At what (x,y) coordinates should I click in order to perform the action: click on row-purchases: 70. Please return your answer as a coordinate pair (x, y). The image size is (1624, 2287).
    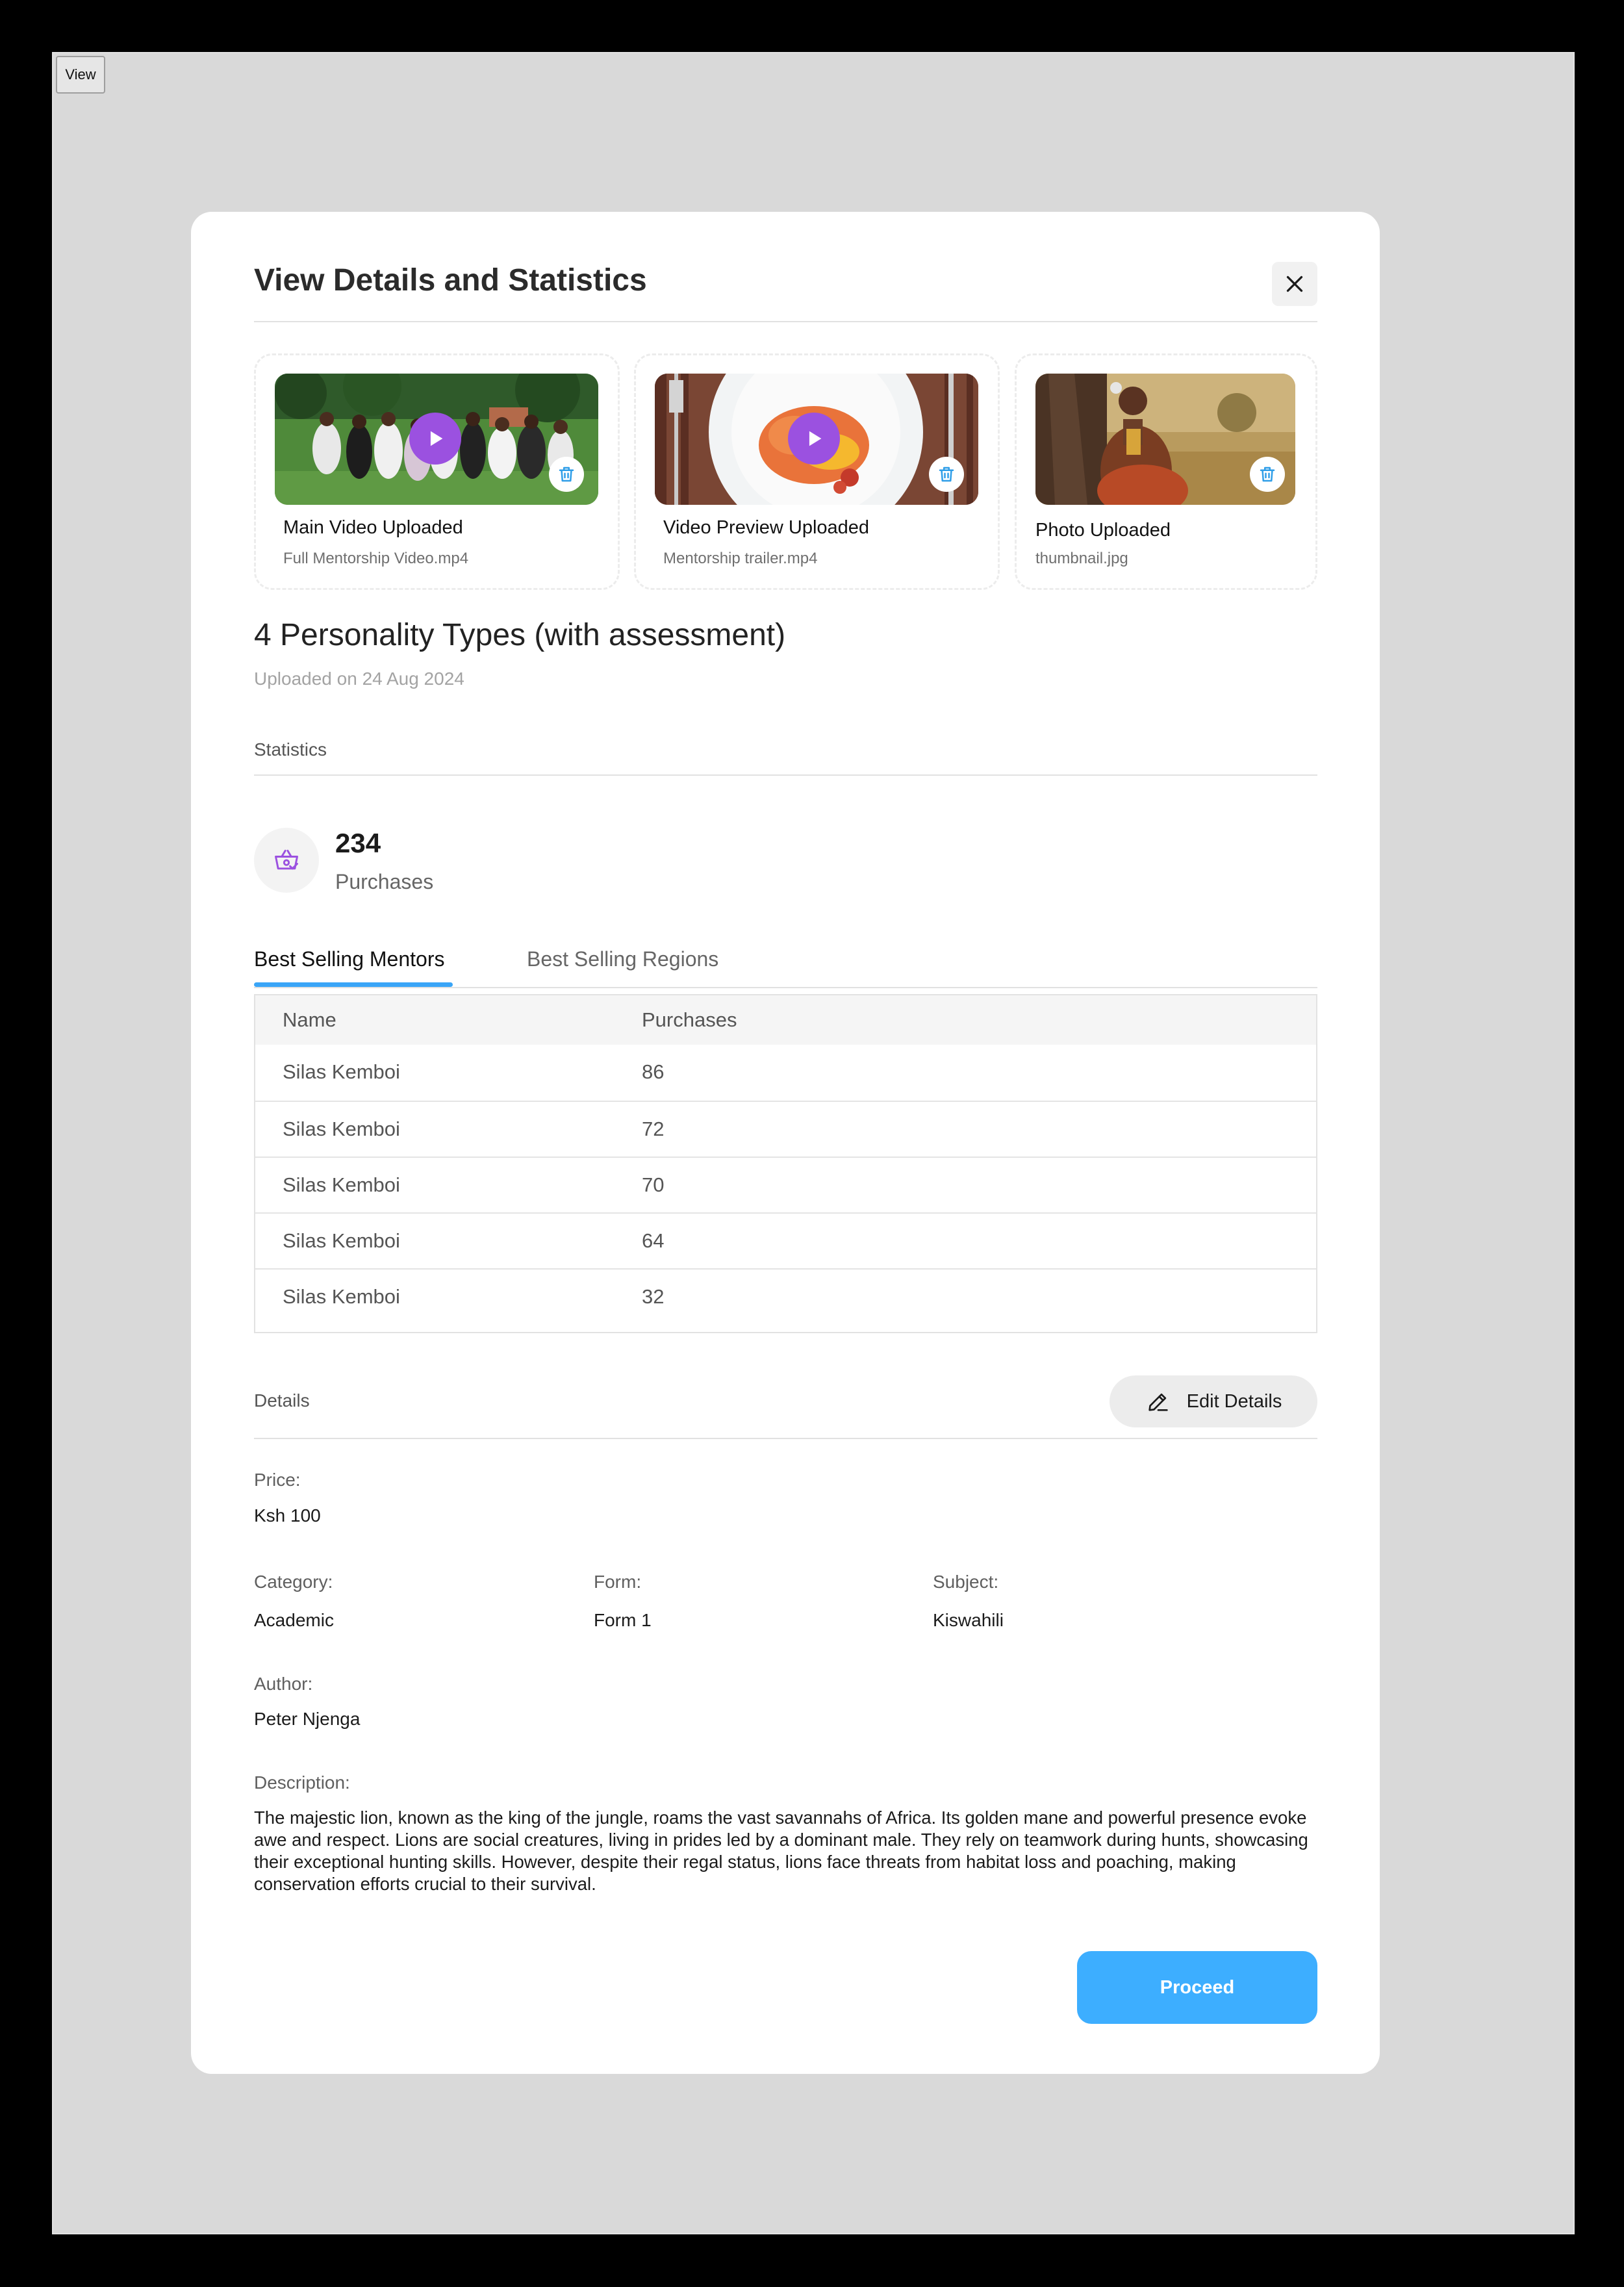
    Looking at the image, I should click on (653, 1184).